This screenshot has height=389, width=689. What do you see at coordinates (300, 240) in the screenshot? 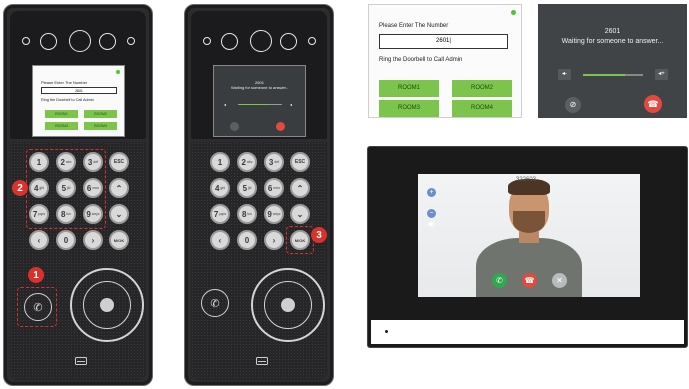
I see `ok-highlight` at bounding box center [300, 240].